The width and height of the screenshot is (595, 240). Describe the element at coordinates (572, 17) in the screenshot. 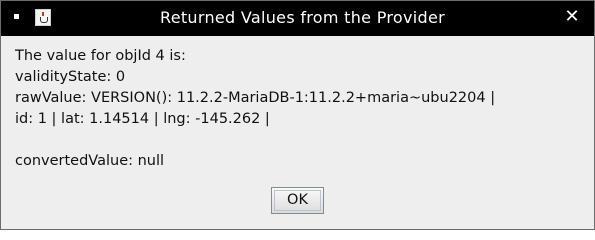

I see `close-icon: ✕` at that location.